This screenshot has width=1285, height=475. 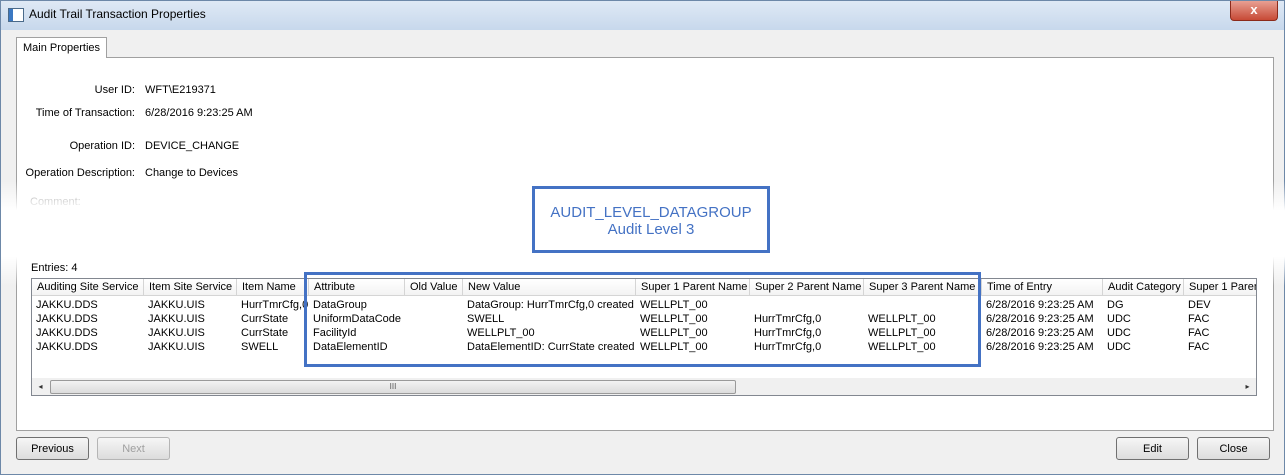 What do you see at coordinates (693, 287) in the screenshot?
I see `column-header: Super 1 Parent Name` at bounding box center [693, 287].